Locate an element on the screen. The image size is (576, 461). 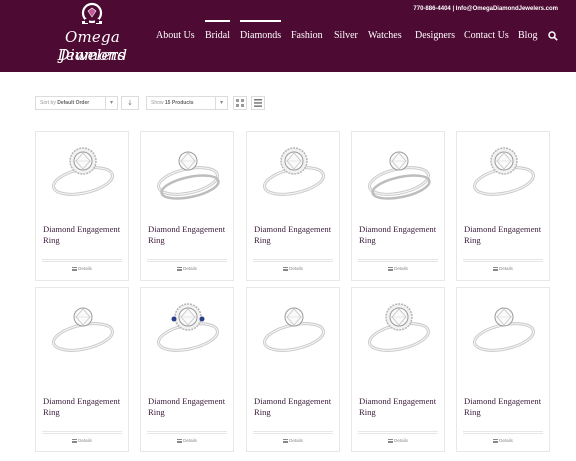
sort-direction-button: ↓ is located at coordinates (130, 103).